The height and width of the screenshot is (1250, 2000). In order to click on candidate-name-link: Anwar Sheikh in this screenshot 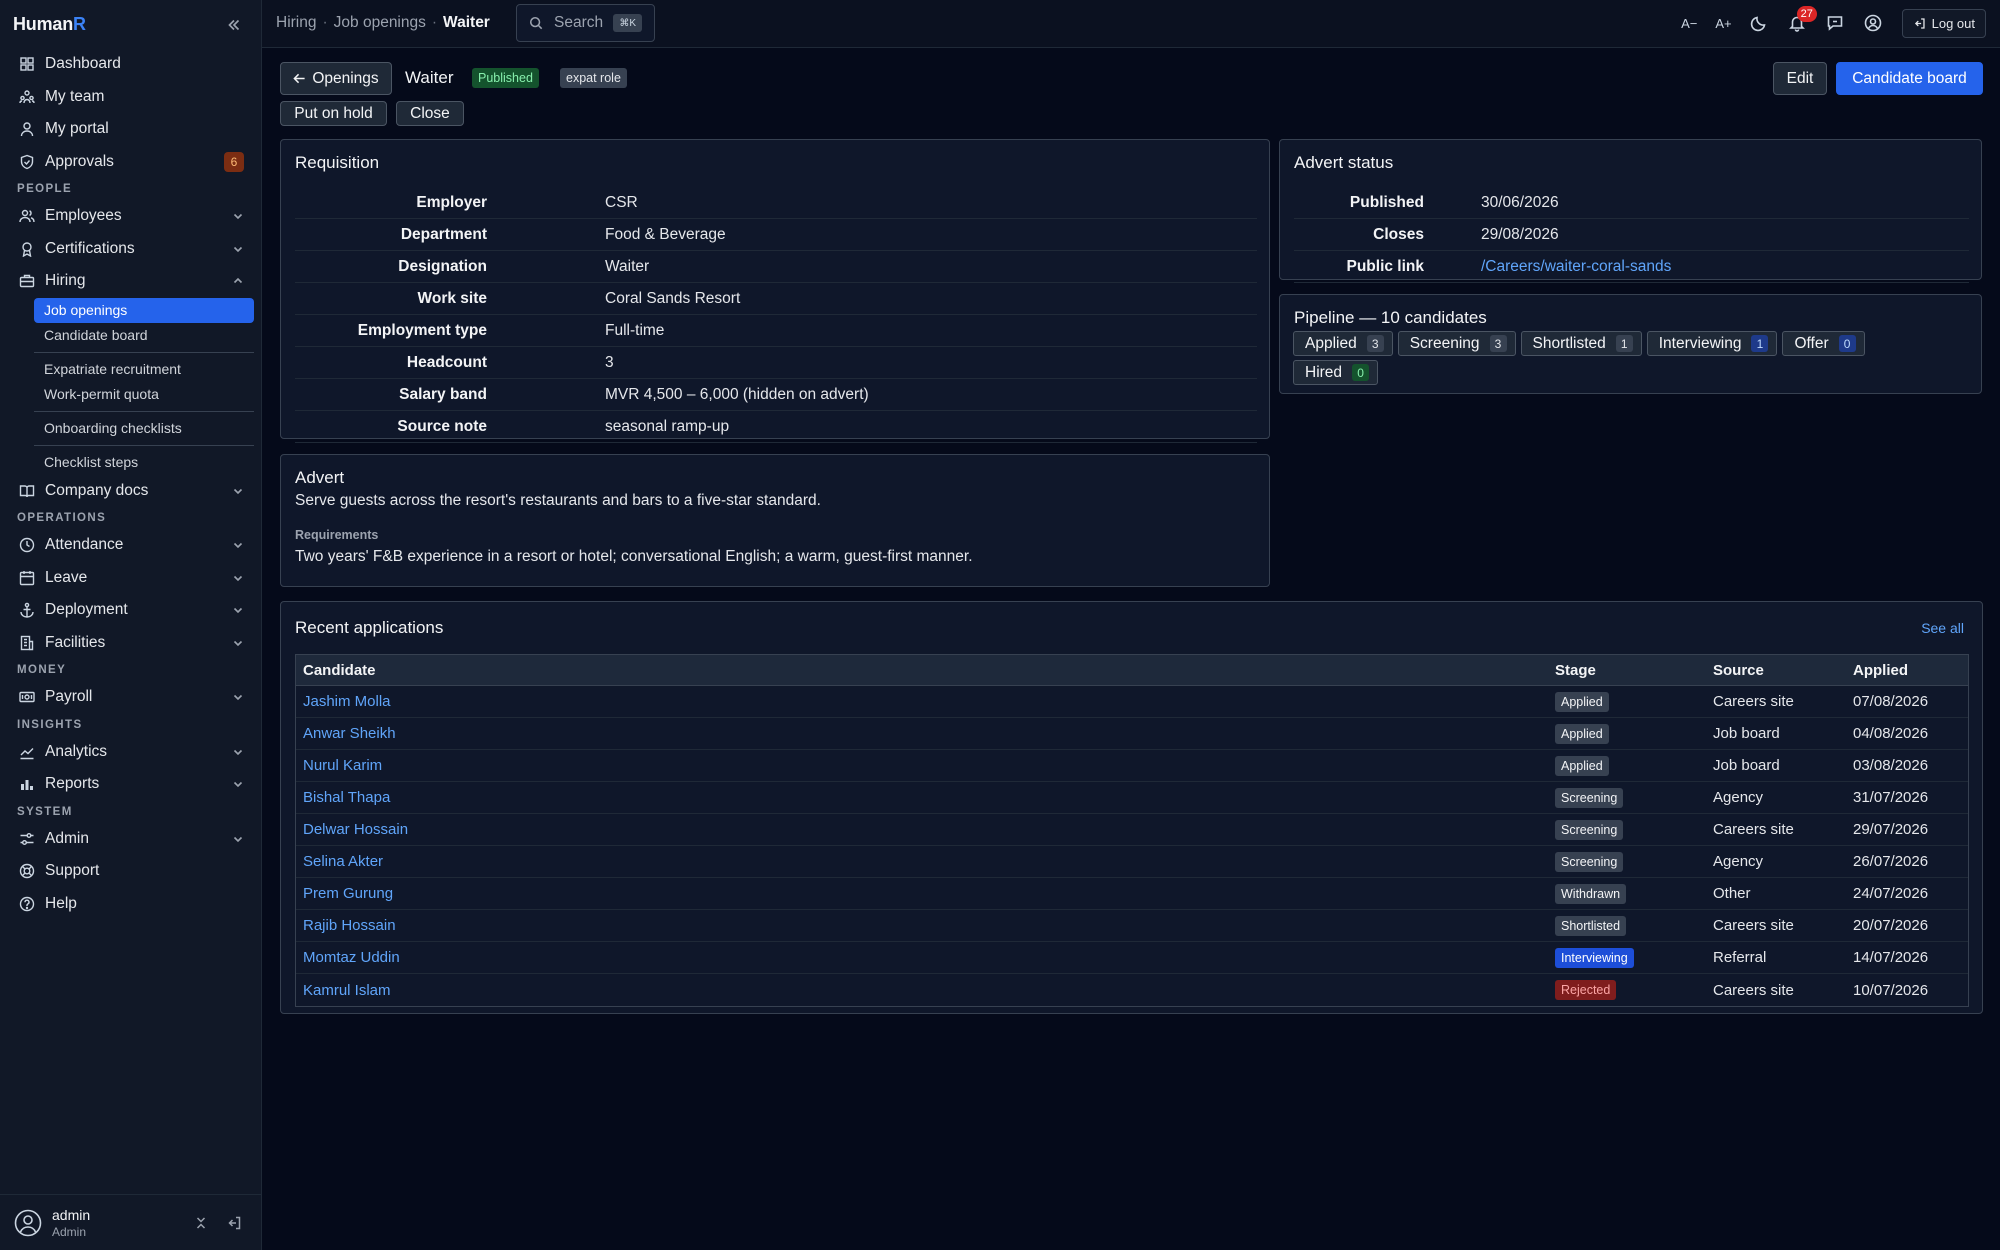, I will do `click(349, 733)`.